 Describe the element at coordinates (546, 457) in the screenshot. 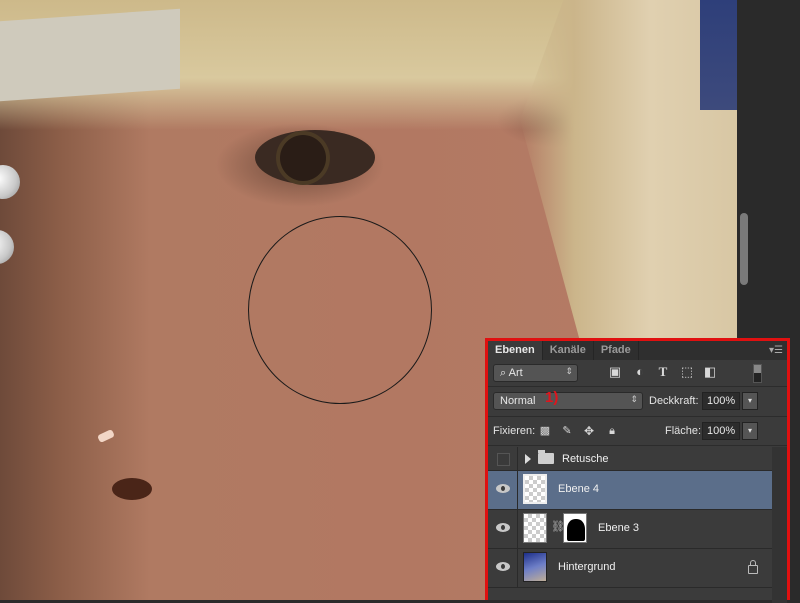

I see `folder-icon` at that location.